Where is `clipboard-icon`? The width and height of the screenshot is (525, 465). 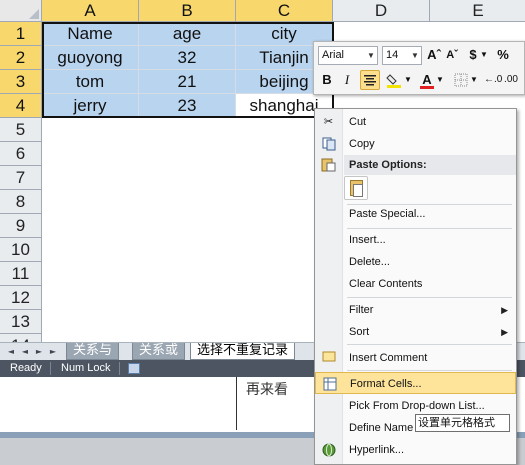
clipboard-icon is located at coordinates (328, 164).